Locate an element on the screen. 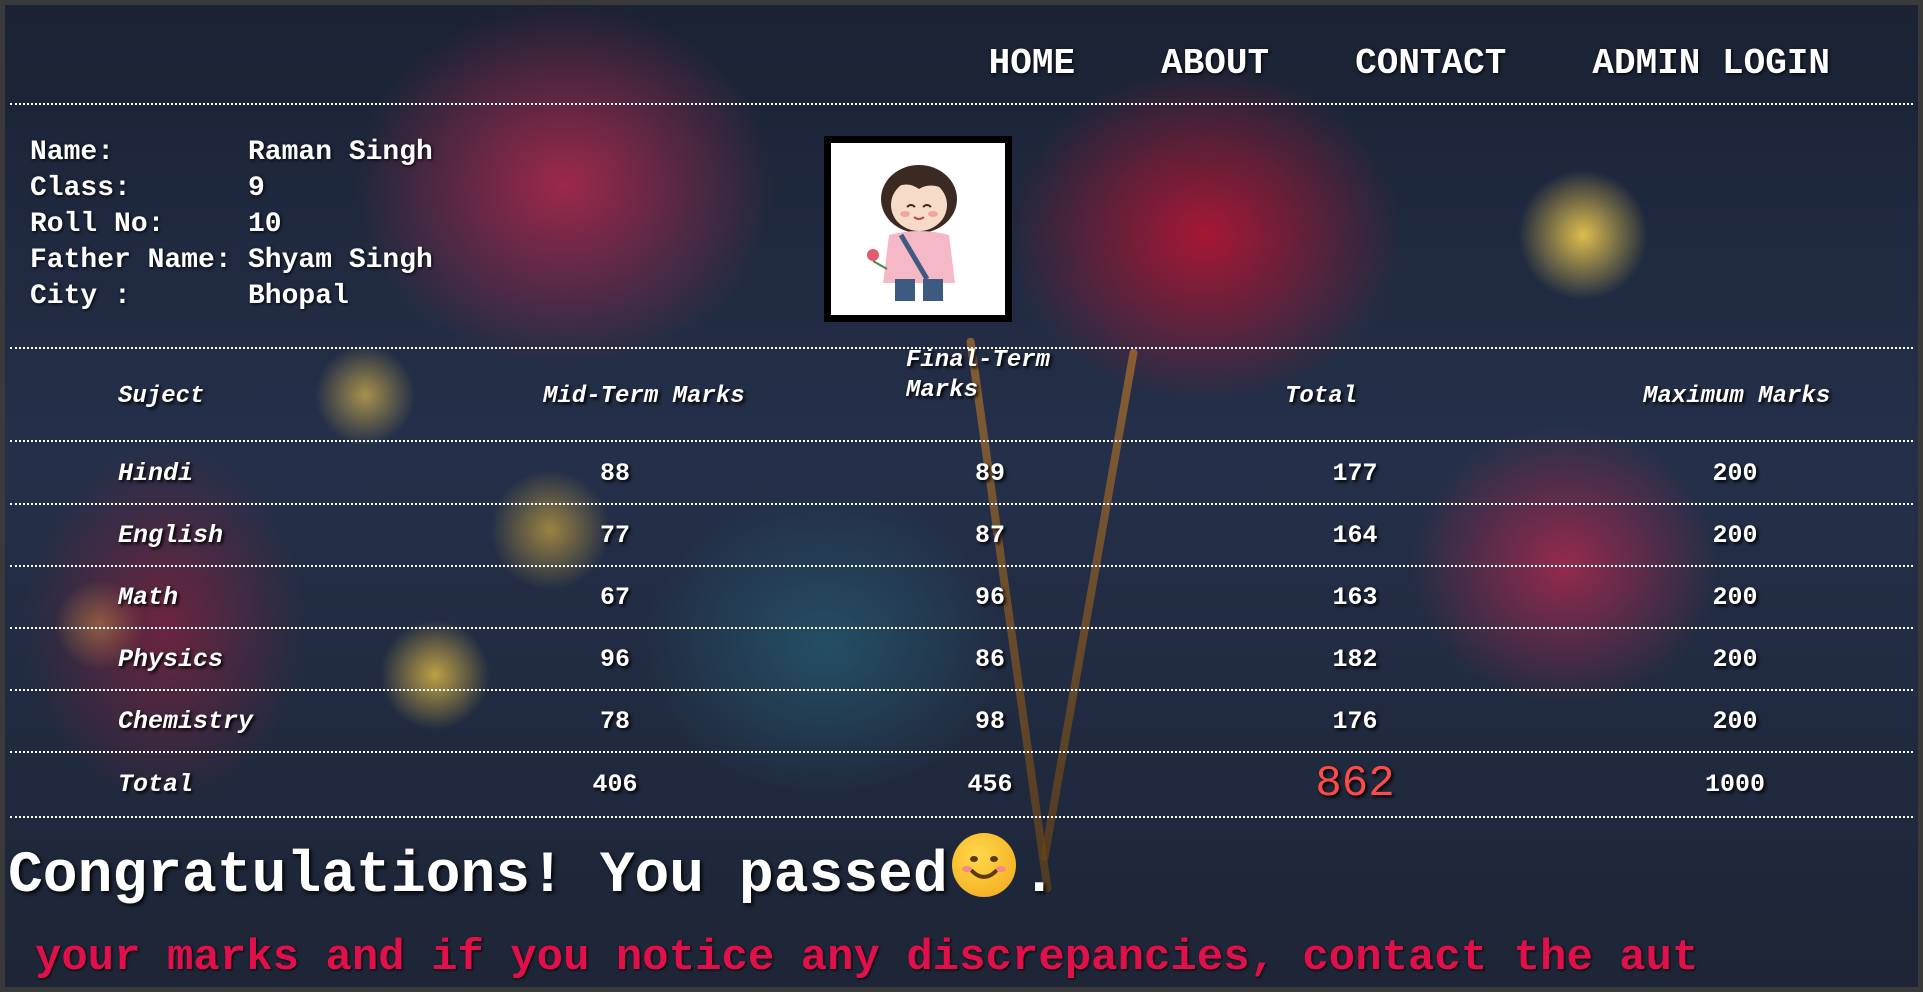  father-label: Father Name: is located at coordinates (131, 260).